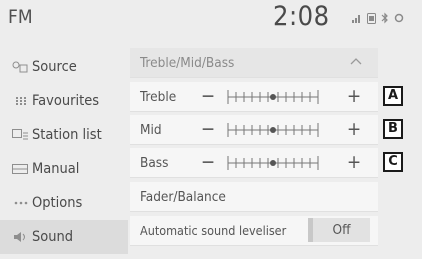 The image size is (422, 259). What do you see at coordinates (341, 230) in the screenshot?
I see `toggle-value: Off` at bounding box center [341, 230].